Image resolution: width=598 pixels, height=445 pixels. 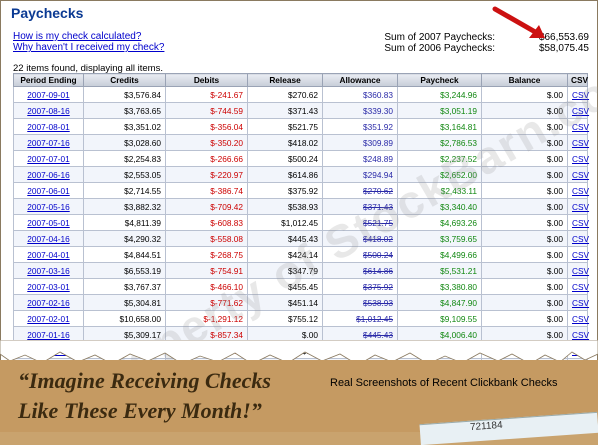 I want to click on paycheck-cell: $3,051.19, so click(x=439, y=110).